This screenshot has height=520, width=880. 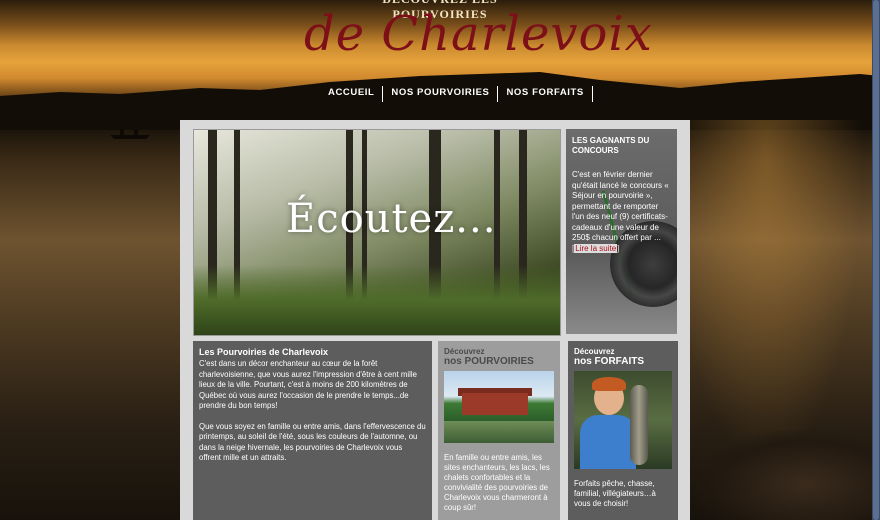 I want to click on chalet-building, so click(x=495, y=404).